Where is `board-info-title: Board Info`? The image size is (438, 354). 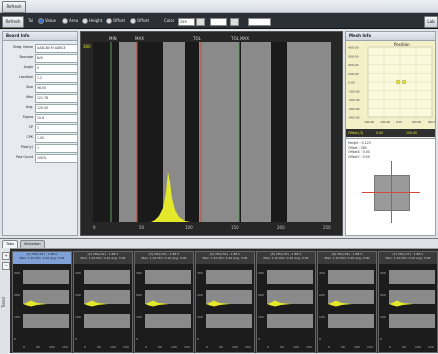
board-info-title: Board Info is located at coordinates (40, 36).